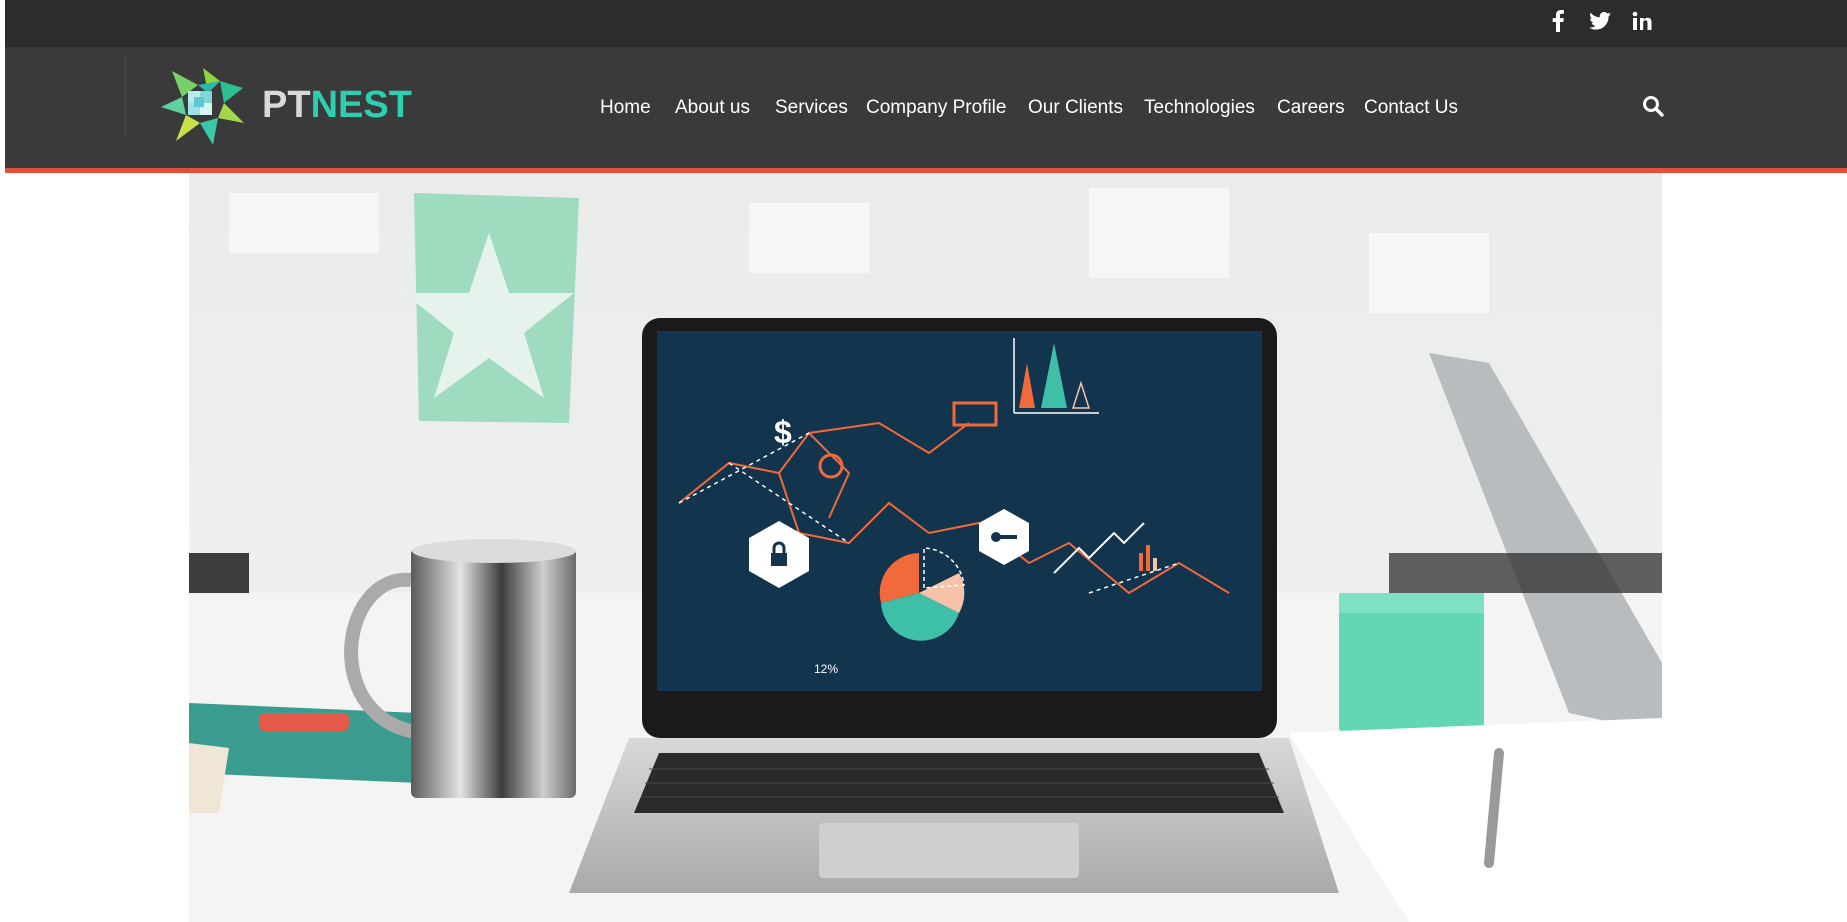 Image resolution: width=1847 pixels, height=922 pixels. What do you see at coordinates (1311, 108) in the screenshot?
I see `nav-careers: Careers` at bounding box center [1311, 108].